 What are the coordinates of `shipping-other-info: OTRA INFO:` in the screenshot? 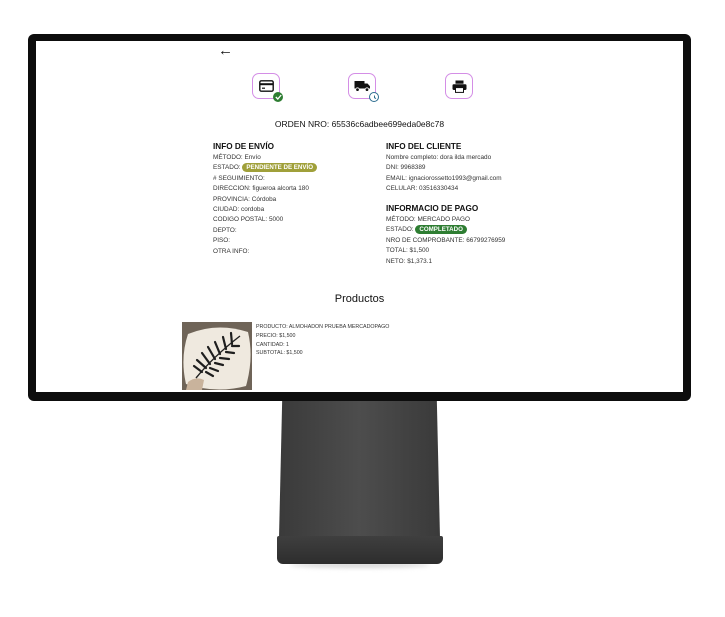 It's located at (231, 251).